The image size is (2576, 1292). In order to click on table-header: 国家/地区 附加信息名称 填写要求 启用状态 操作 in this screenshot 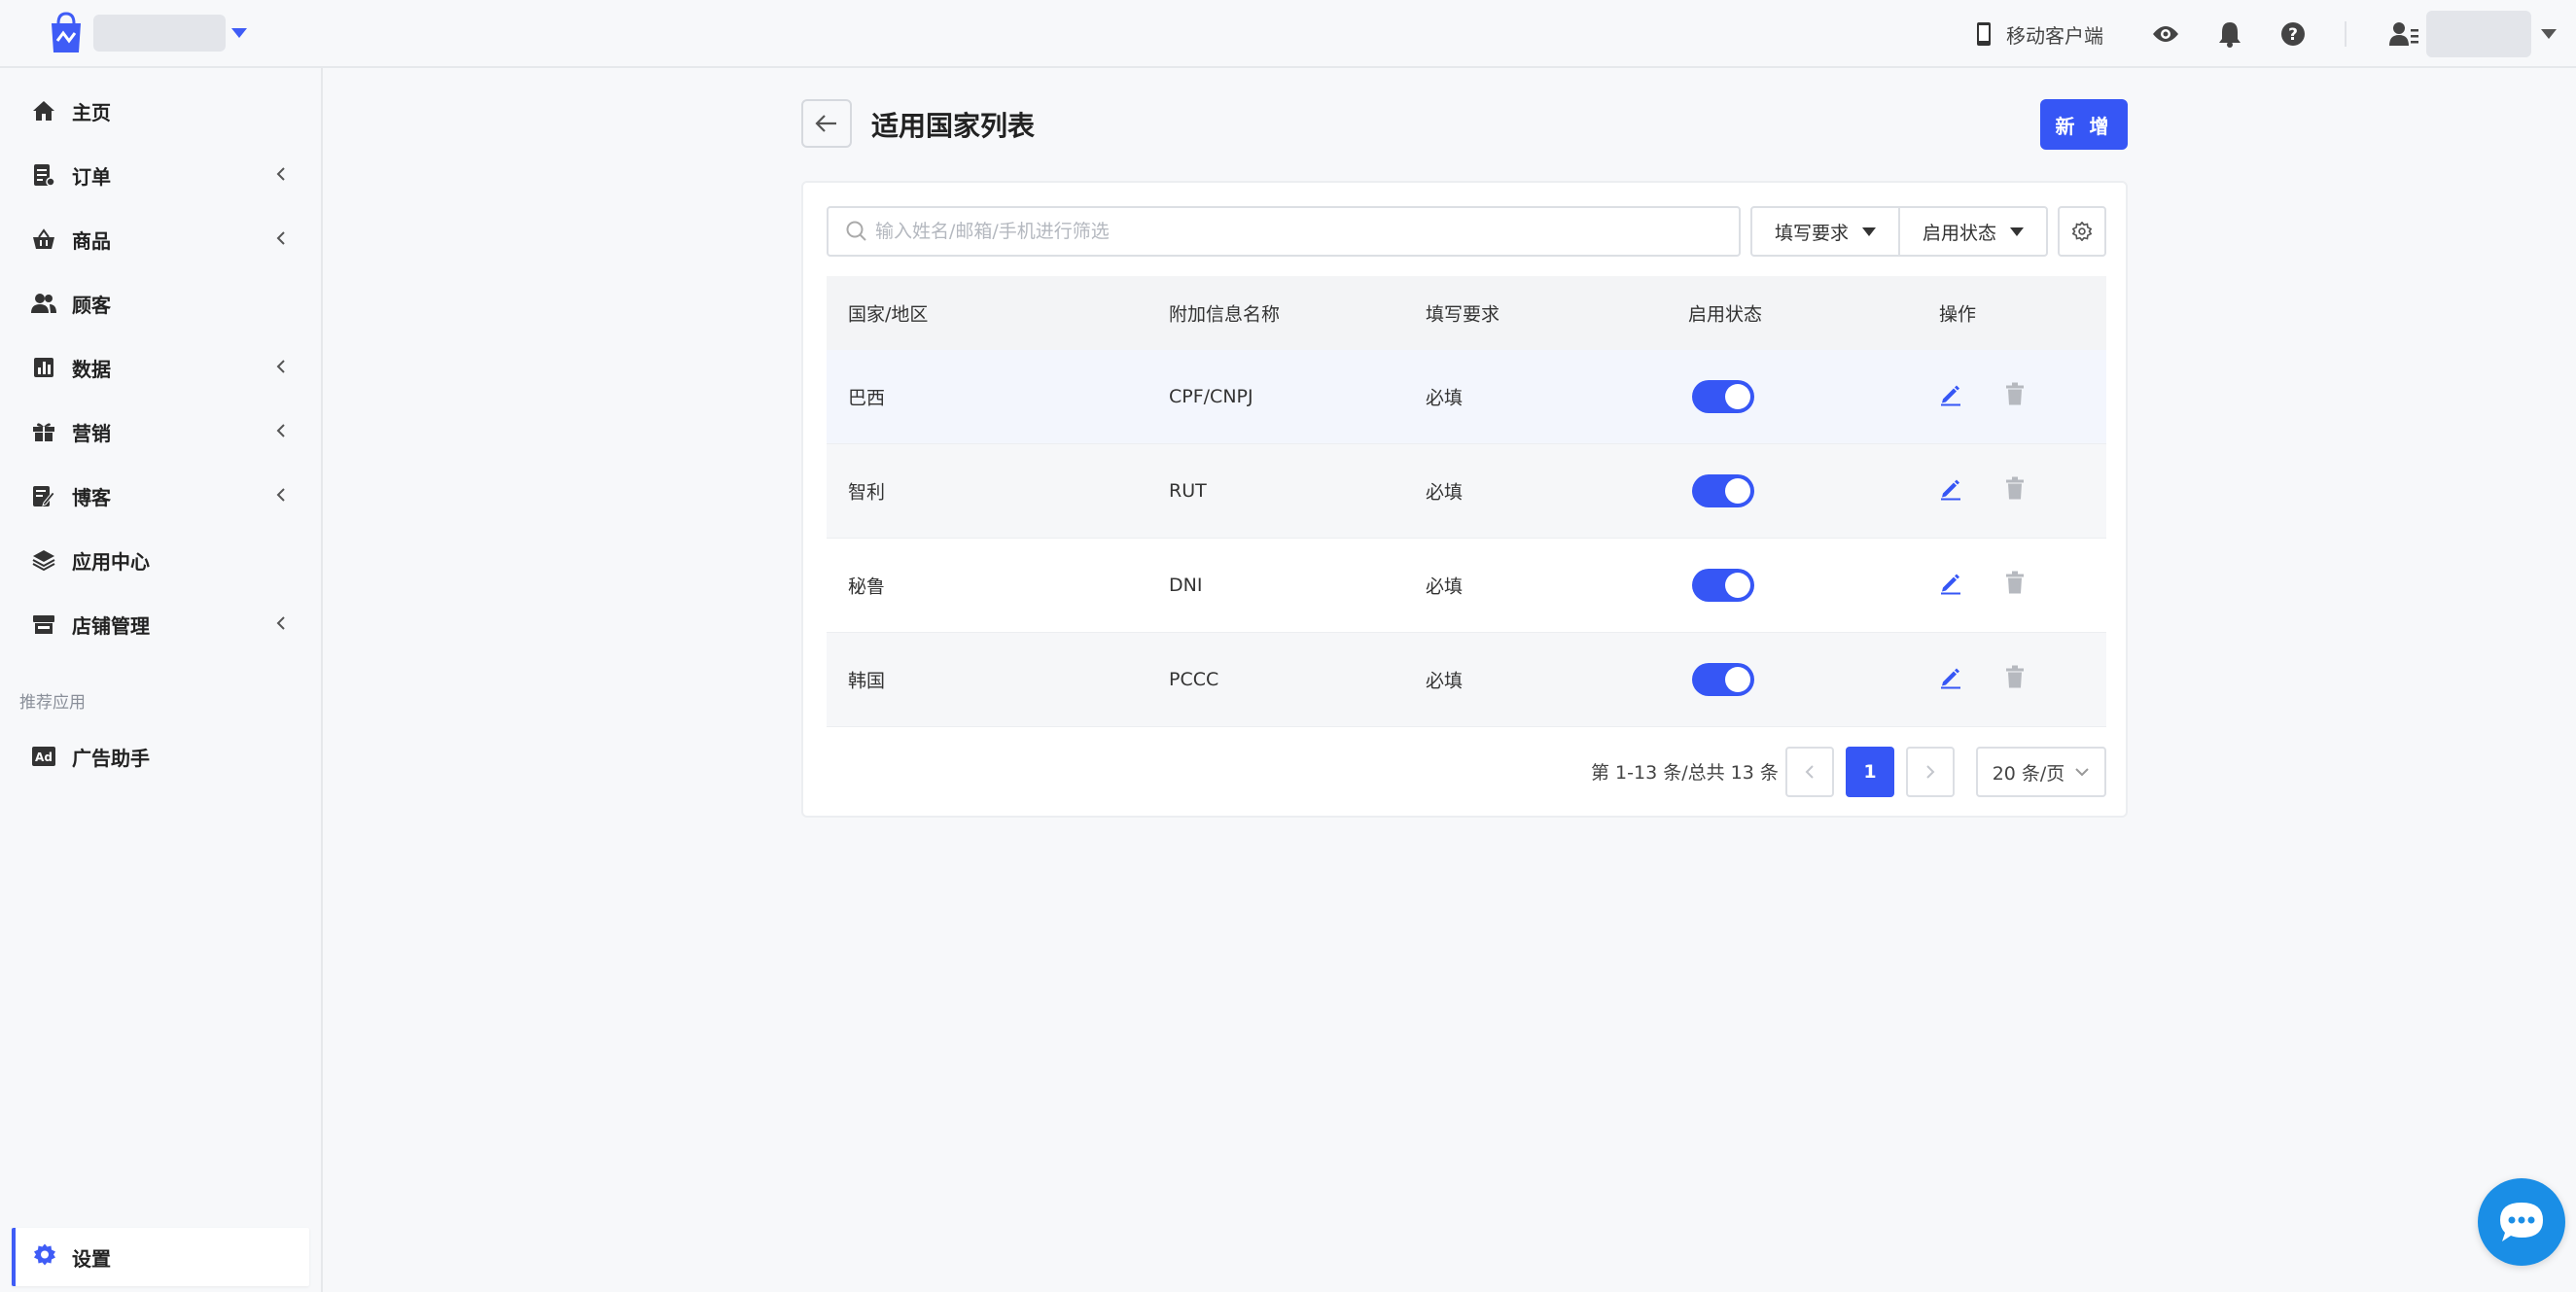, I will do `click(1467, 313)`.